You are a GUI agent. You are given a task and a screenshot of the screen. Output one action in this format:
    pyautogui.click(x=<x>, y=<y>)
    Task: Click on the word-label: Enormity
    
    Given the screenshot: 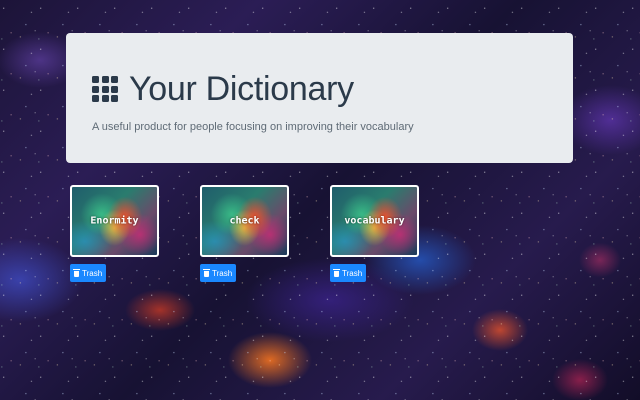 What is the action you would take?
    pyautogui.click(x=114, y=221)
    